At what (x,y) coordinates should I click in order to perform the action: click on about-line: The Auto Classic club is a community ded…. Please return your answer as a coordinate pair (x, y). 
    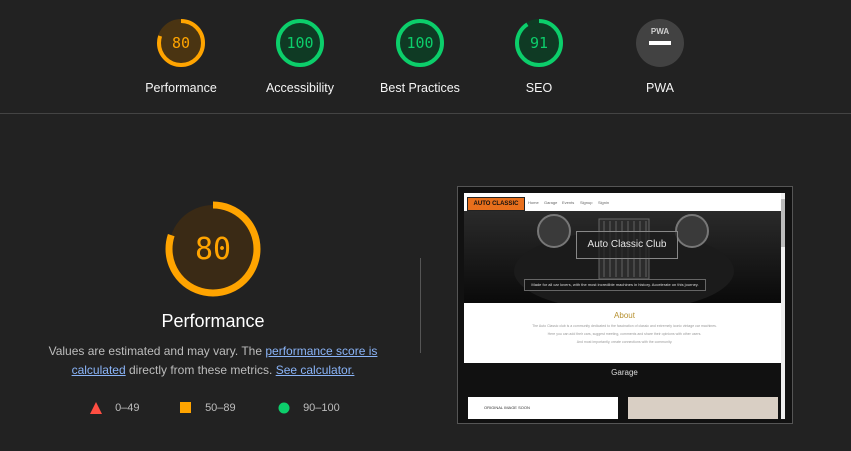
    Looking at the image, I should click on (624, 326).